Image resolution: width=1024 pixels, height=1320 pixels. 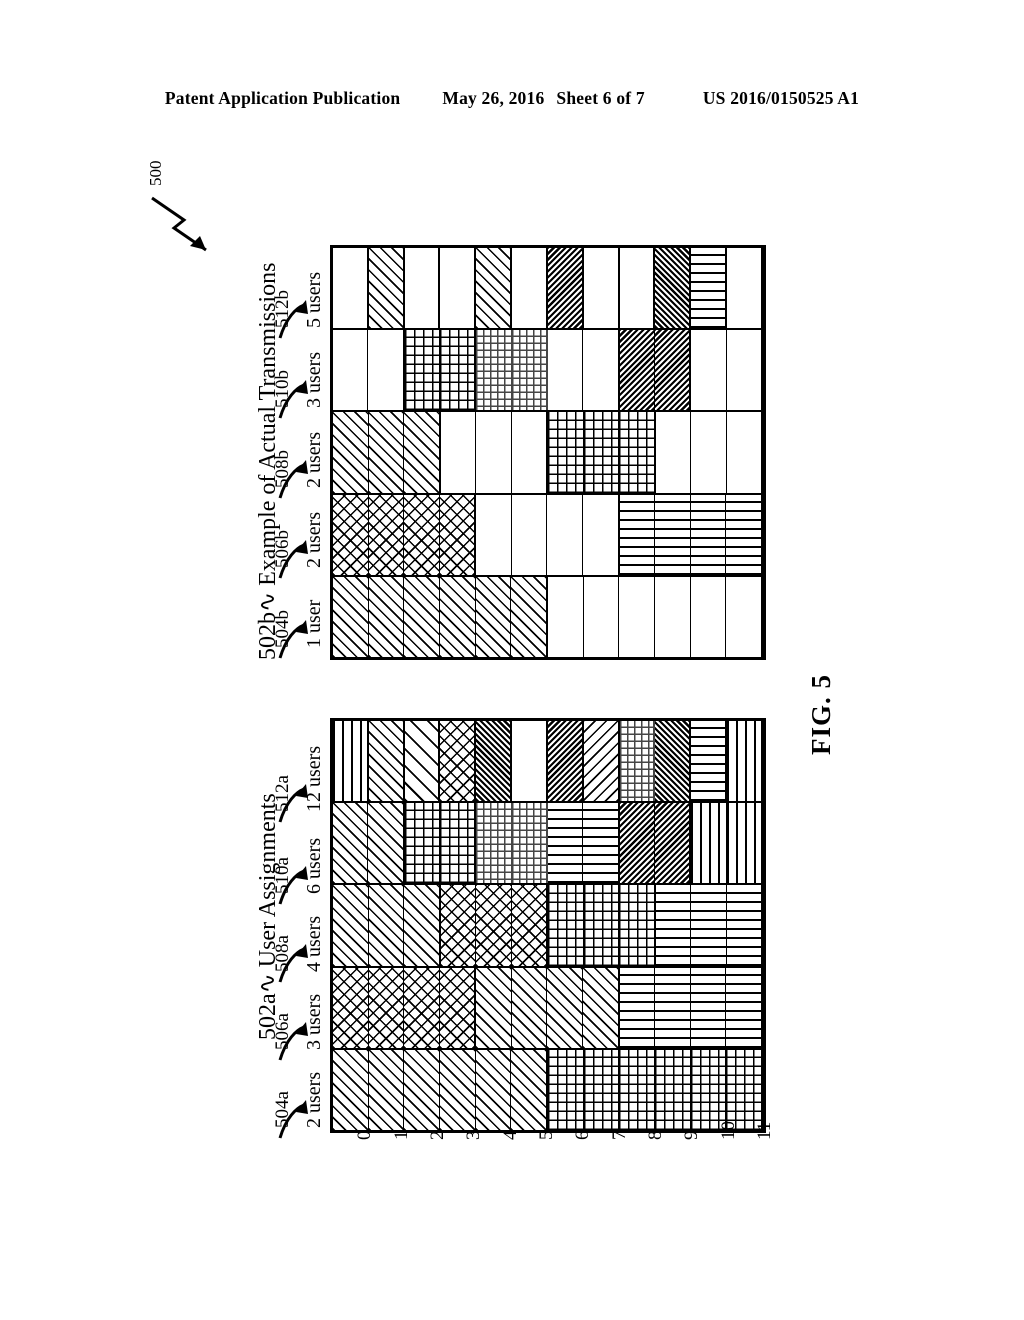 What do you see at coordinates (314, 943) in the screenshot?
I see `callout-508a-caption: 4 users` at bounding box center [314, 943].